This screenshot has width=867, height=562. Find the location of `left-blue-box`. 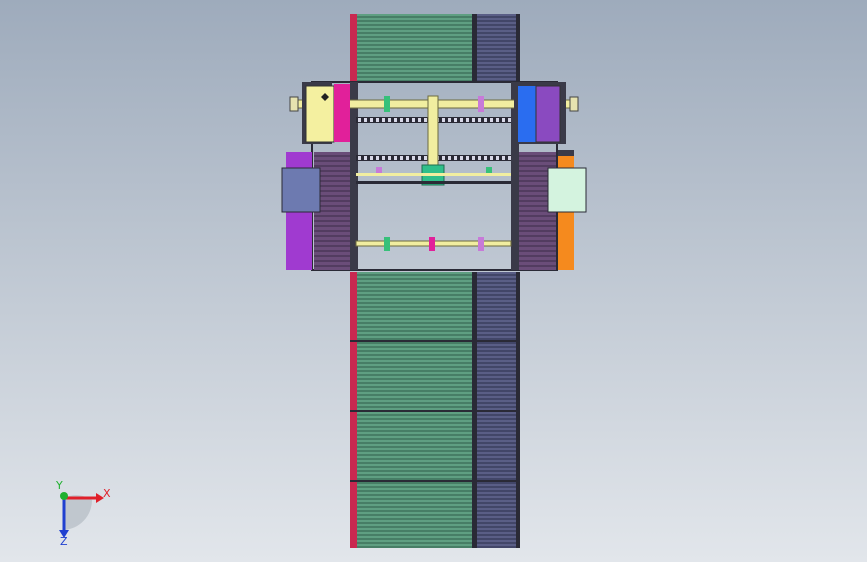

left-blue-box is located at coordinates (301, 190).